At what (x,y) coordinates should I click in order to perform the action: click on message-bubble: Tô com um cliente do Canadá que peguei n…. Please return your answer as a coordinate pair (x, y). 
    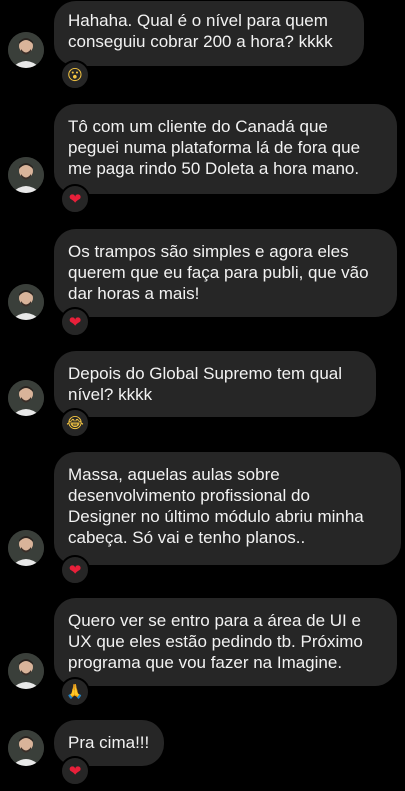
    Looking at the image, I should click on (225, 149).